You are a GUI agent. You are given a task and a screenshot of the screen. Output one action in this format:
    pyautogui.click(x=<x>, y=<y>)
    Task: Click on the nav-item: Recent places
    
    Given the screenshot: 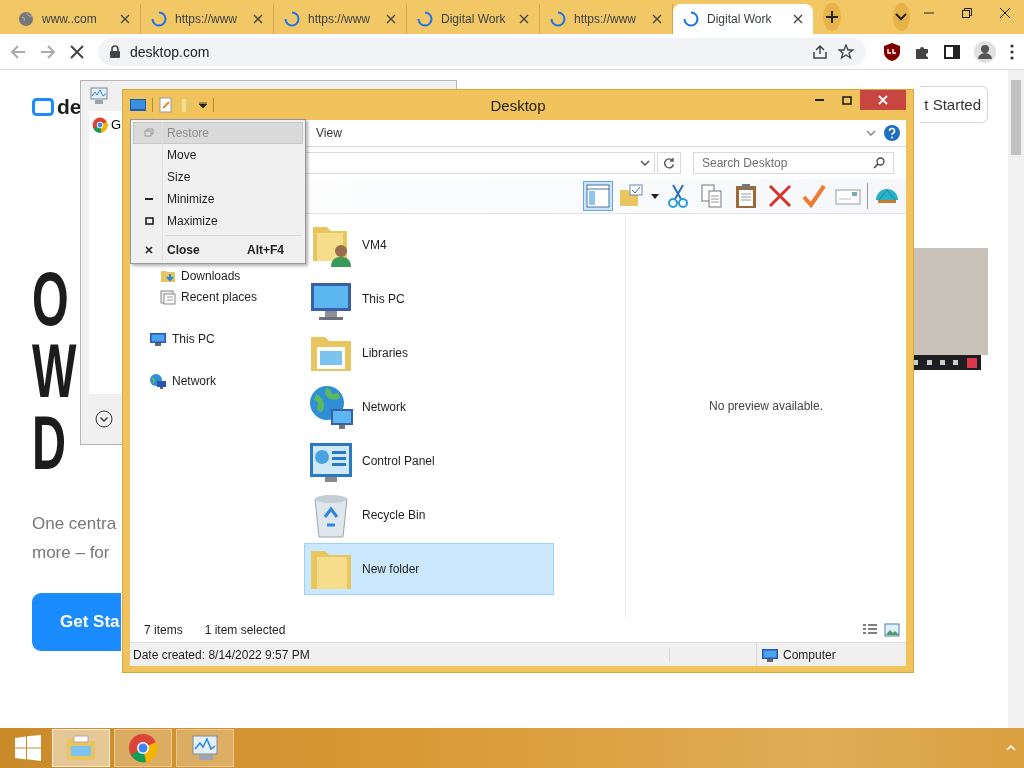 What is the action you would take?
    pyautogui.click(x=194, y=296)
    